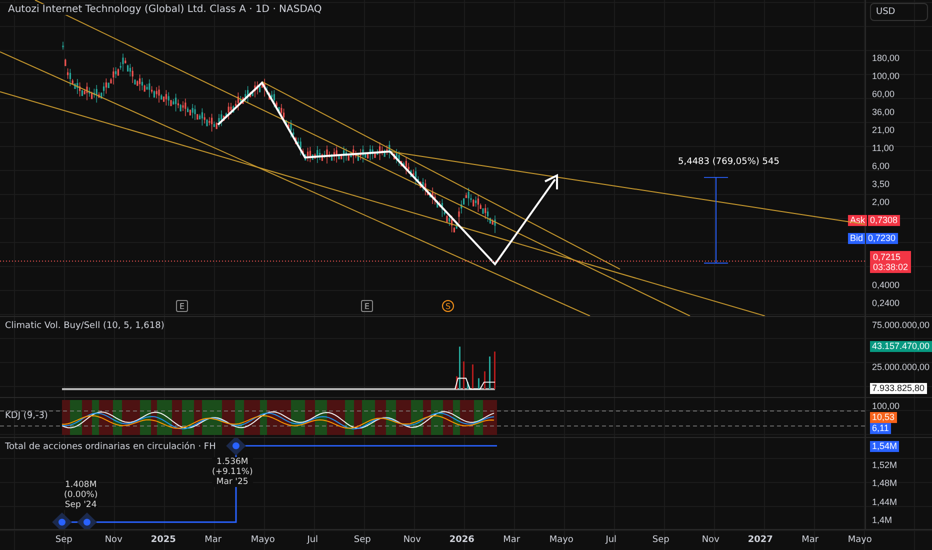 Image resolution: width=932 pixels, height=550 pixels. What do you see at coordinates (110, 447) in the screenshot?
I see `indicator-title: Total de acciones ordinarias en circulación · FH` at bounding box center [110, 447].